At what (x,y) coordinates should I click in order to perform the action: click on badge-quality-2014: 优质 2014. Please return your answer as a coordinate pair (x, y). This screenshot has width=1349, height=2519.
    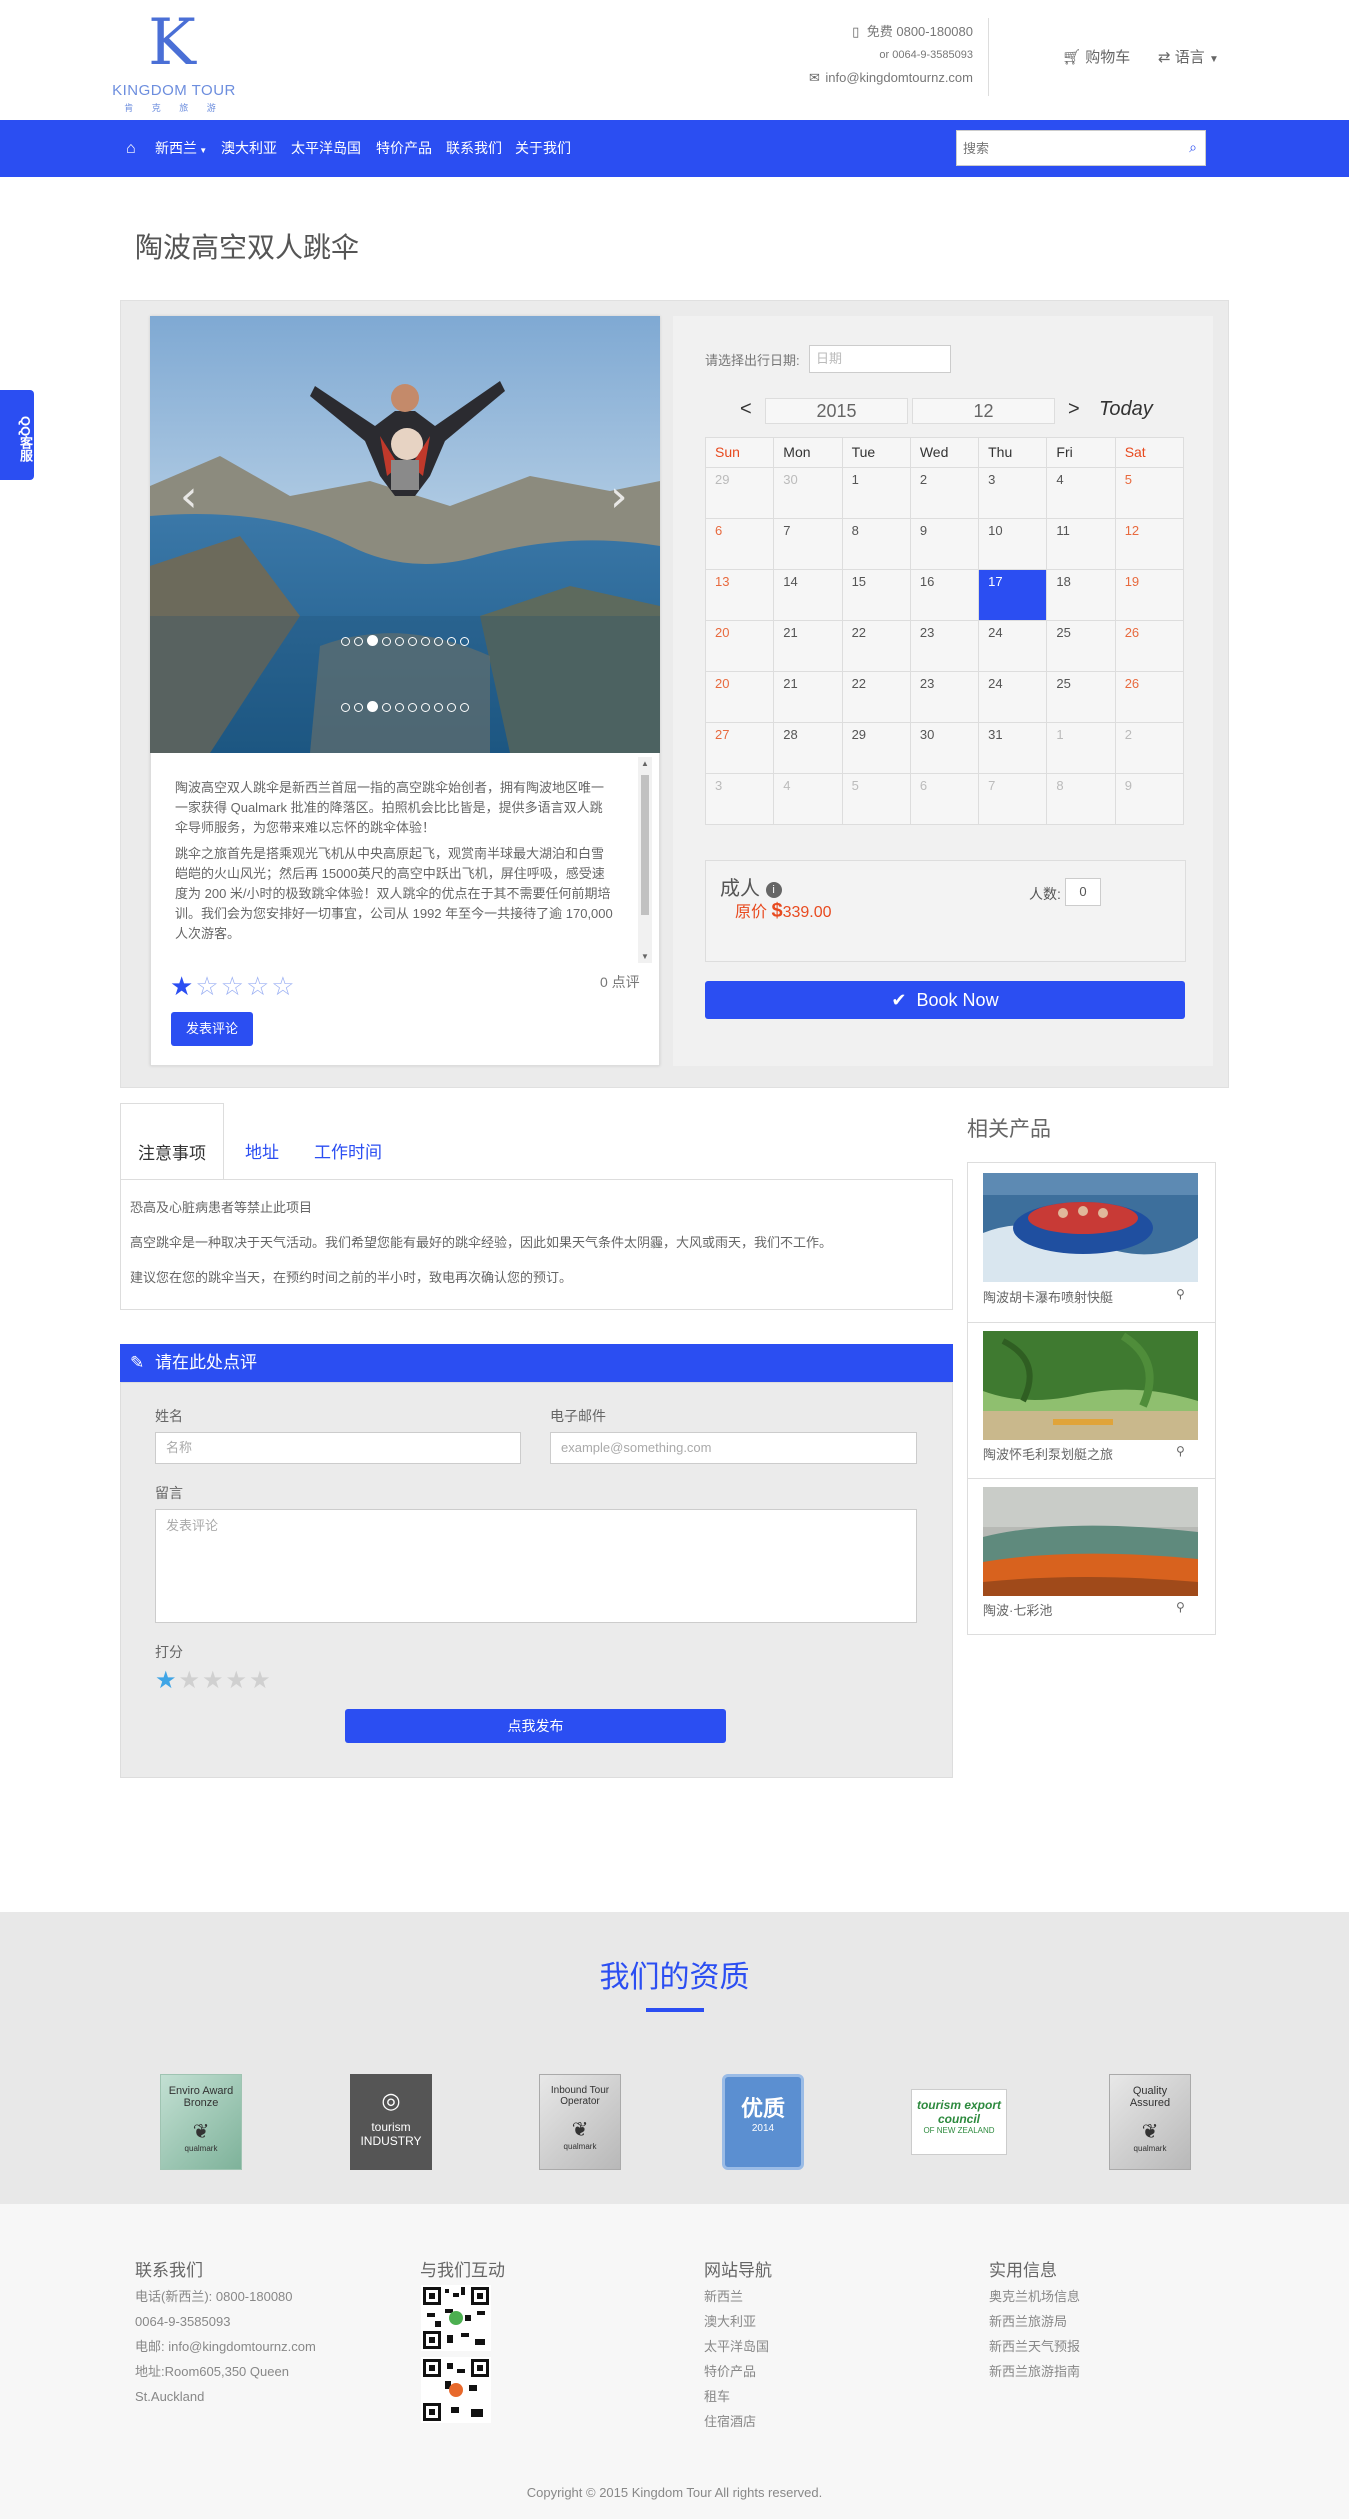
    Looking at the image, I should click on (763, 2122).